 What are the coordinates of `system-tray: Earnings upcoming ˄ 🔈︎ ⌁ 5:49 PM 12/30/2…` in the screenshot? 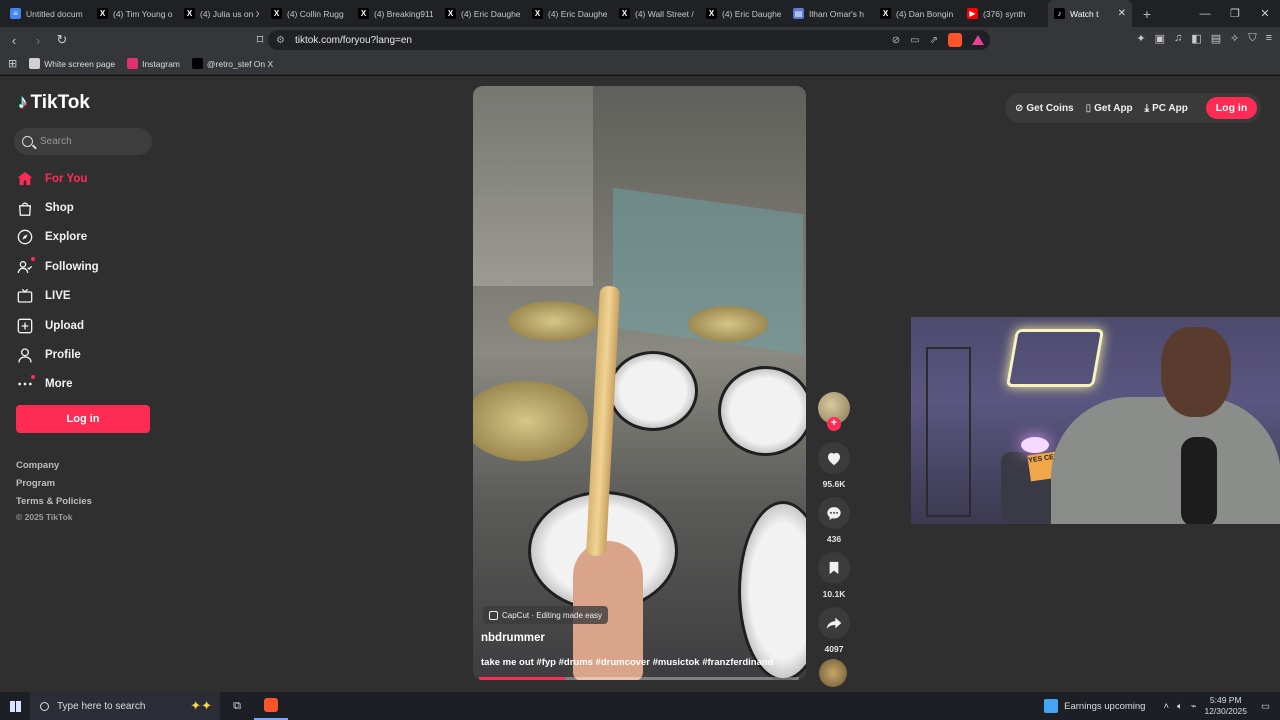 It's located at (1162, 706).